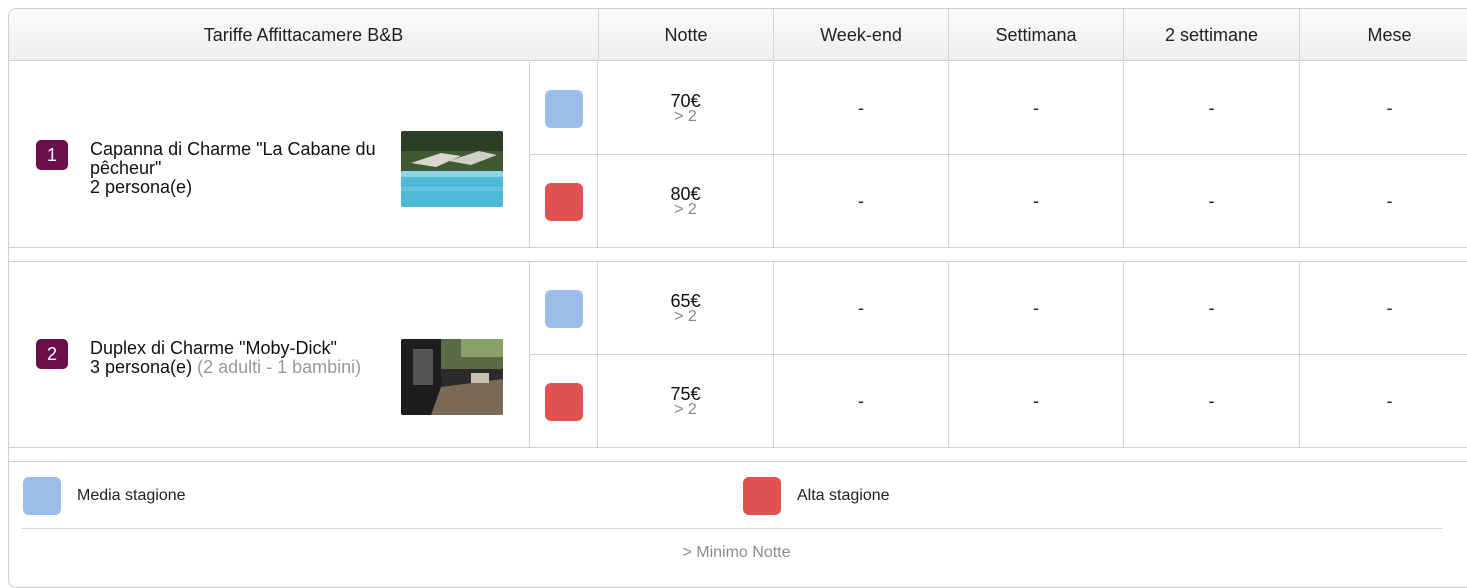 The width and height of the screenshot is (1467, 588). What do you see at coordinates (233, 158) in the screenshot?
I see `room-name: Capanna di Charme "La Cabane du pêcheur"` at bounding box center [233, 158].